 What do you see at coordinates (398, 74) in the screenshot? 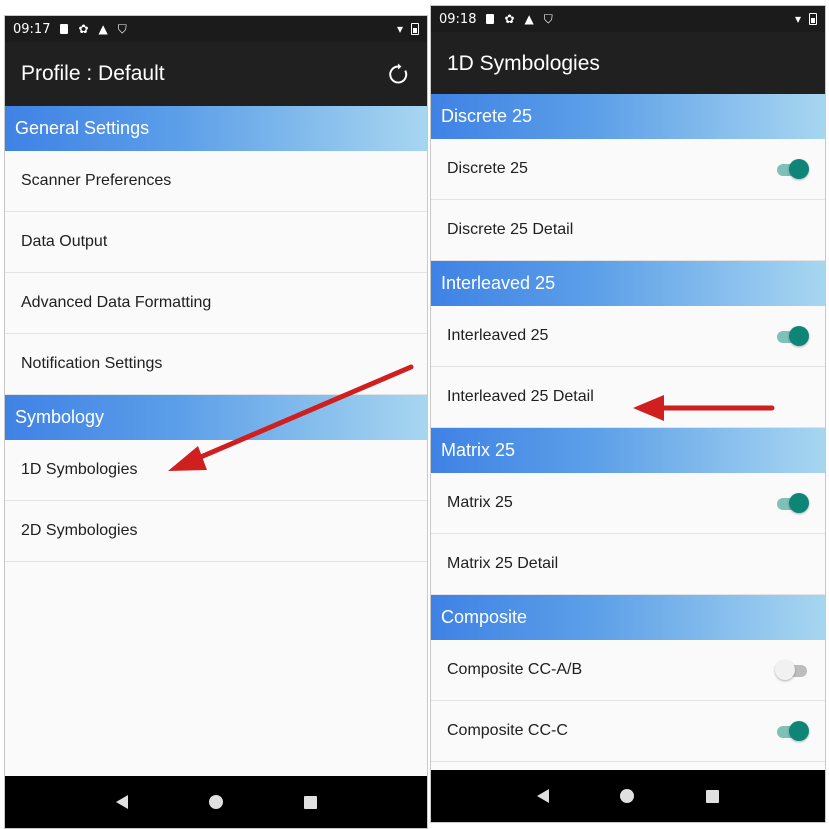
I see `refresh-icon` at bounding box center [398, 74].